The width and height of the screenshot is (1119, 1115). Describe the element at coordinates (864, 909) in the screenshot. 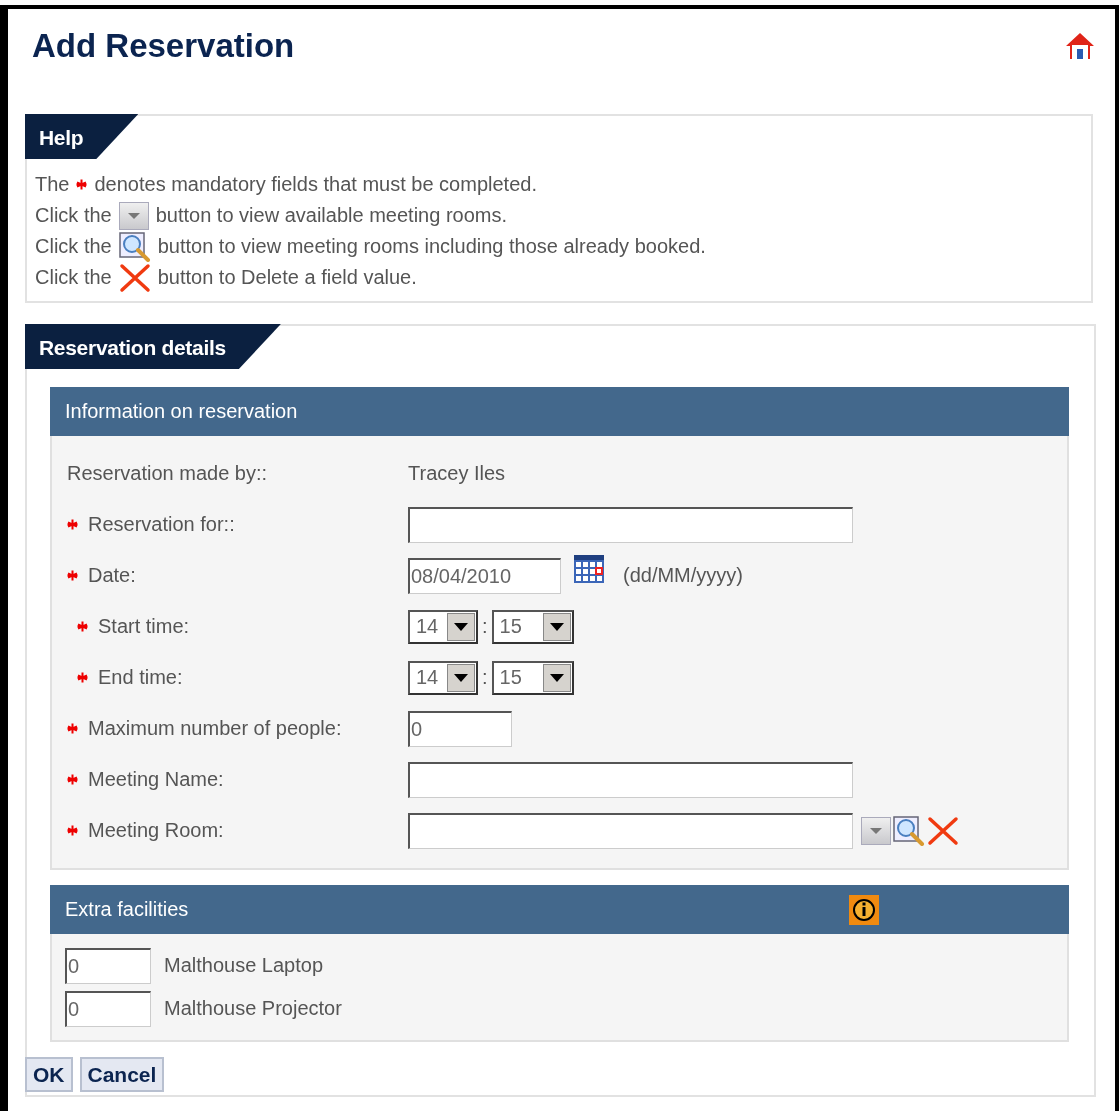

I see `info-icon` at that location.